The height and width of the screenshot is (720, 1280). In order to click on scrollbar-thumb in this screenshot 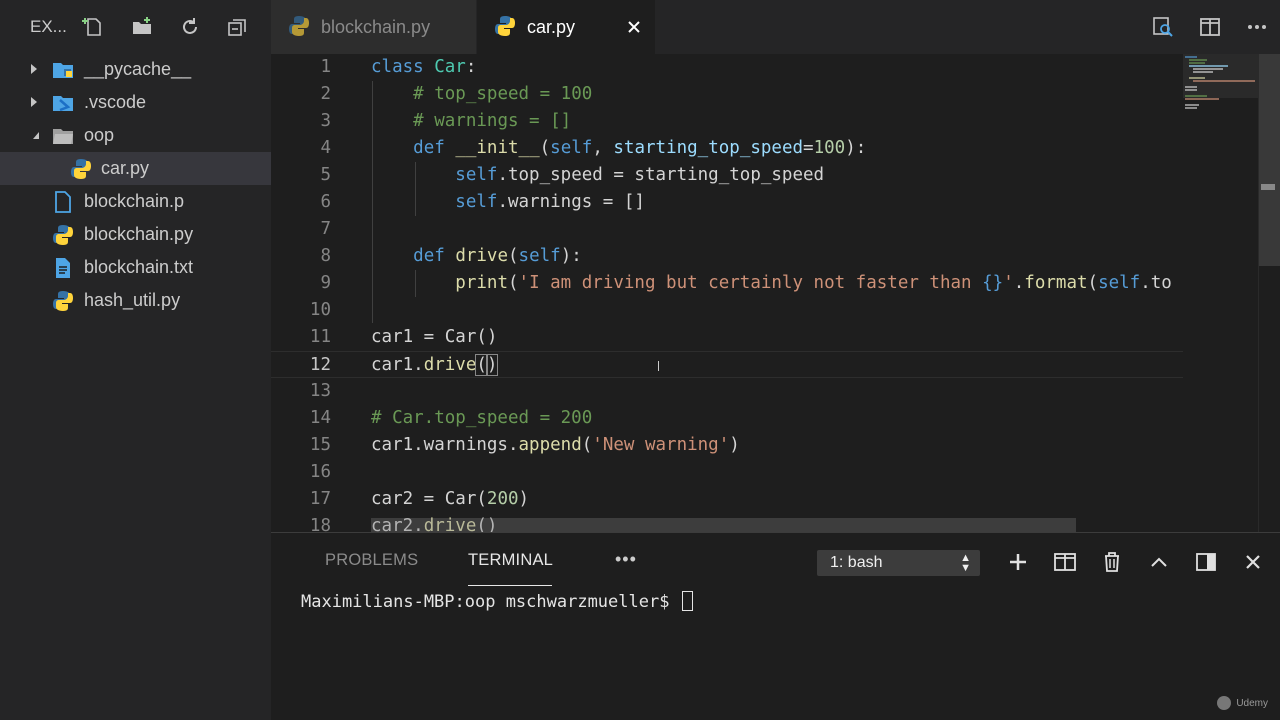, I will do `click(1269, 160)`.